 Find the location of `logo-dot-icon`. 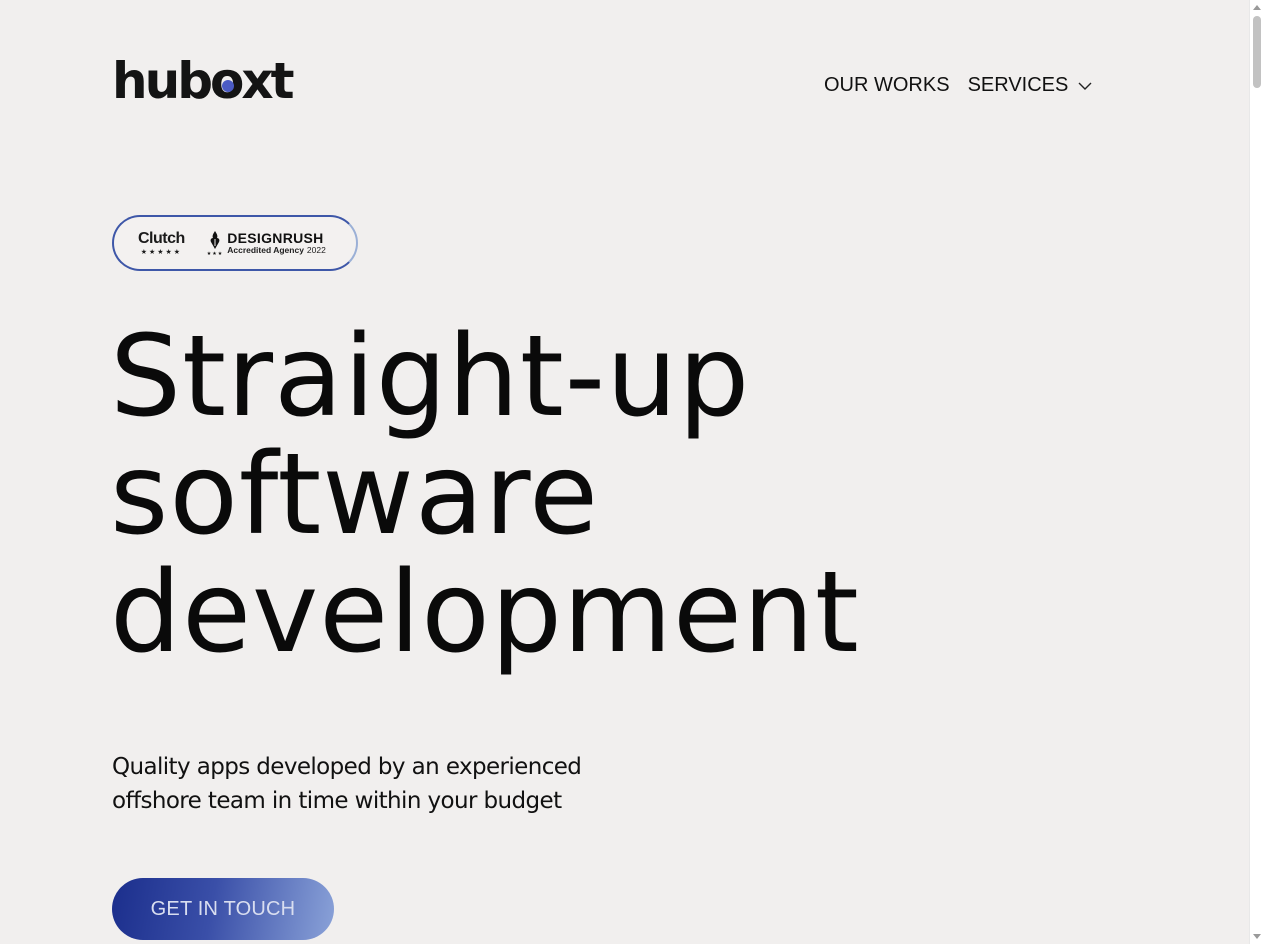

logo-dot-icon is located at coordinates (227, 86).